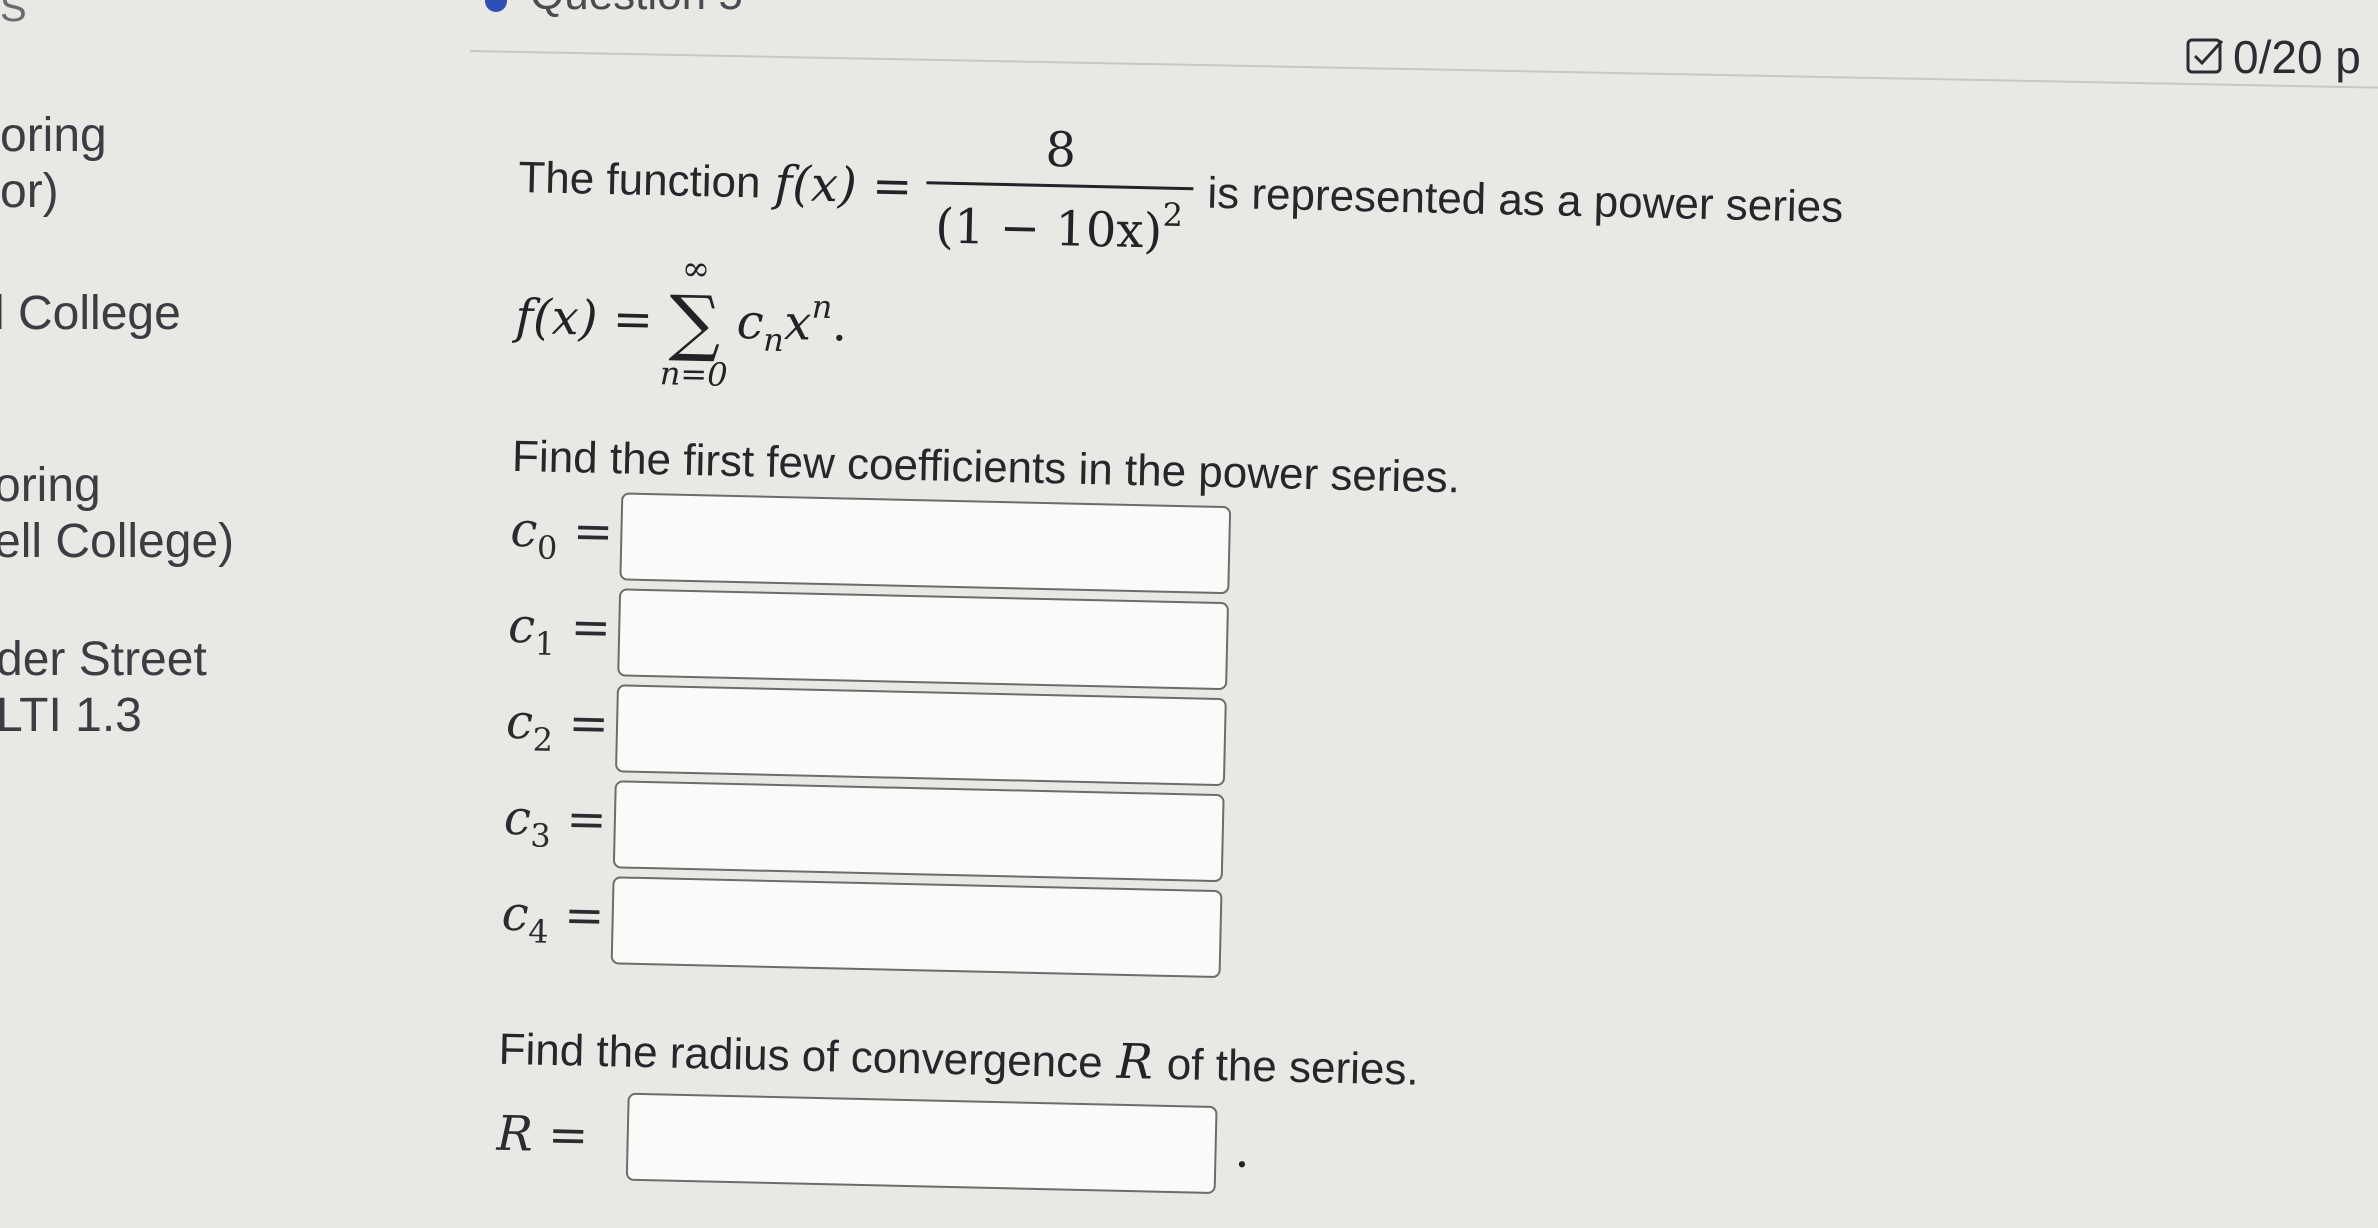 The width and height of the screenshot is (2378, 1228). What do you see at coordinates (519, 722) in the screenshot?
I see `c2-letter: c` at bounding box center [519, 722].